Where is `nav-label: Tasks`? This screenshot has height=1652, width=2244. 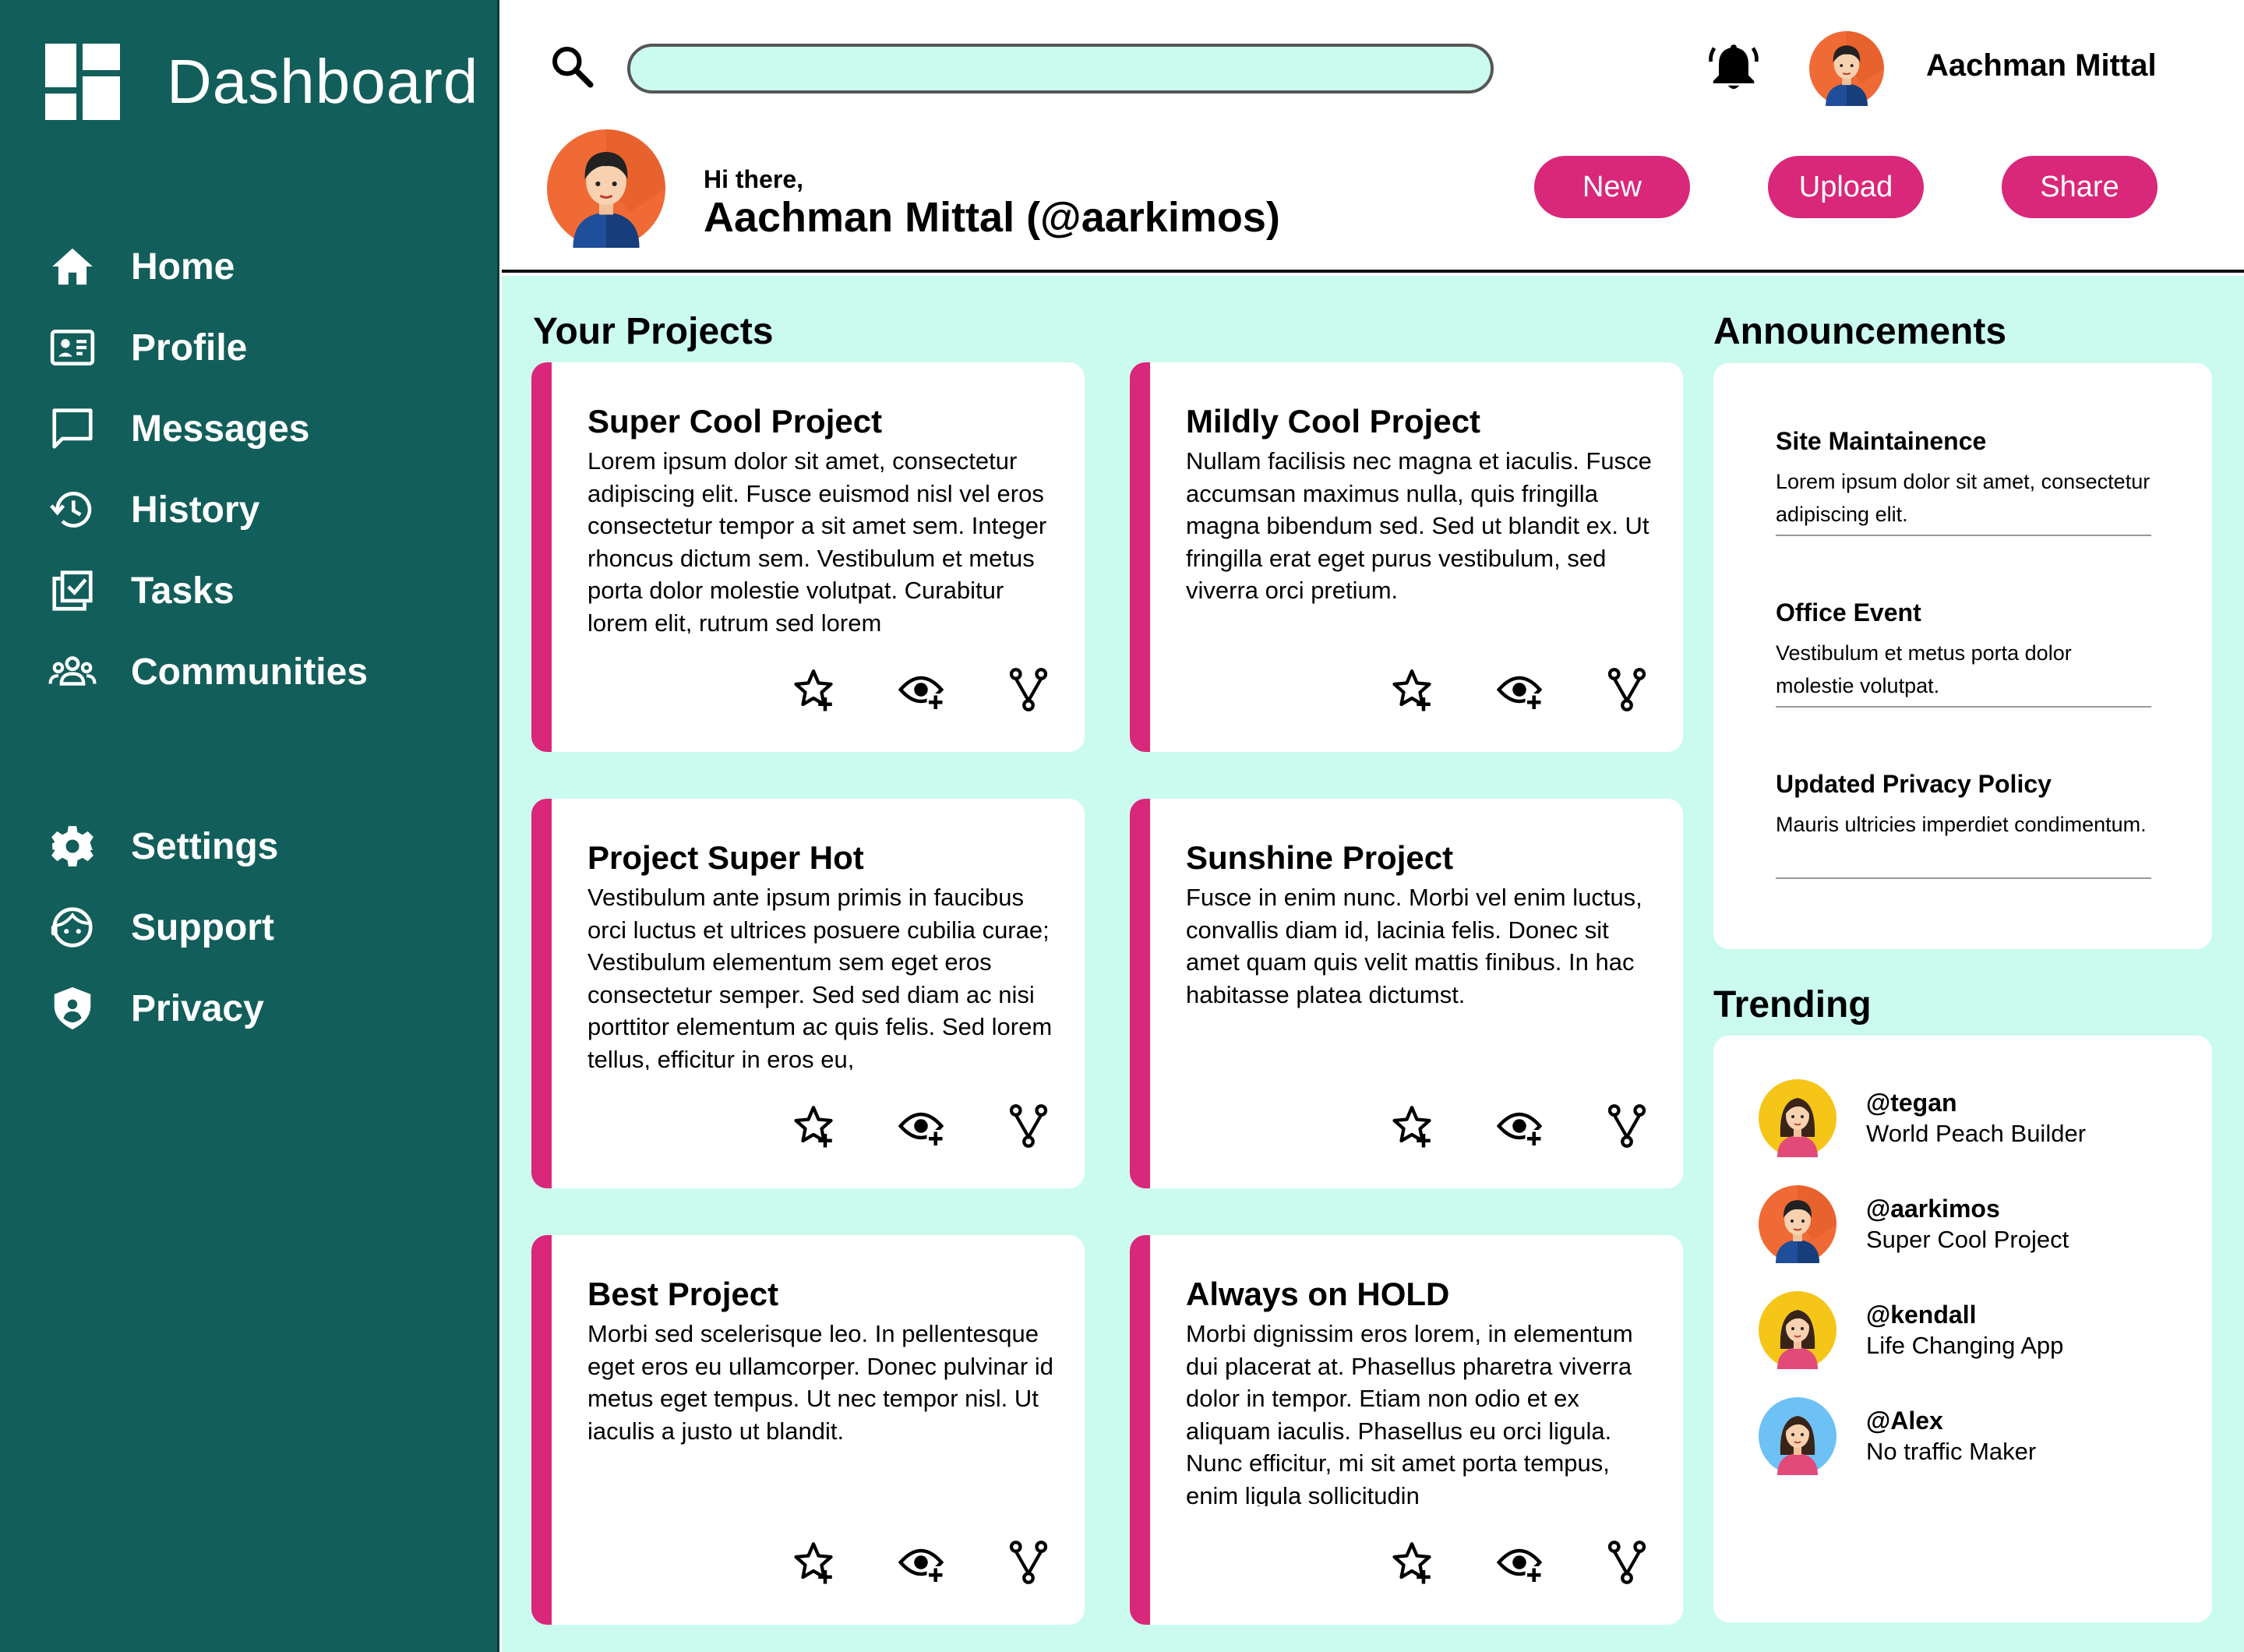
nav-label: Tasks is located at coordinates (183, 591).